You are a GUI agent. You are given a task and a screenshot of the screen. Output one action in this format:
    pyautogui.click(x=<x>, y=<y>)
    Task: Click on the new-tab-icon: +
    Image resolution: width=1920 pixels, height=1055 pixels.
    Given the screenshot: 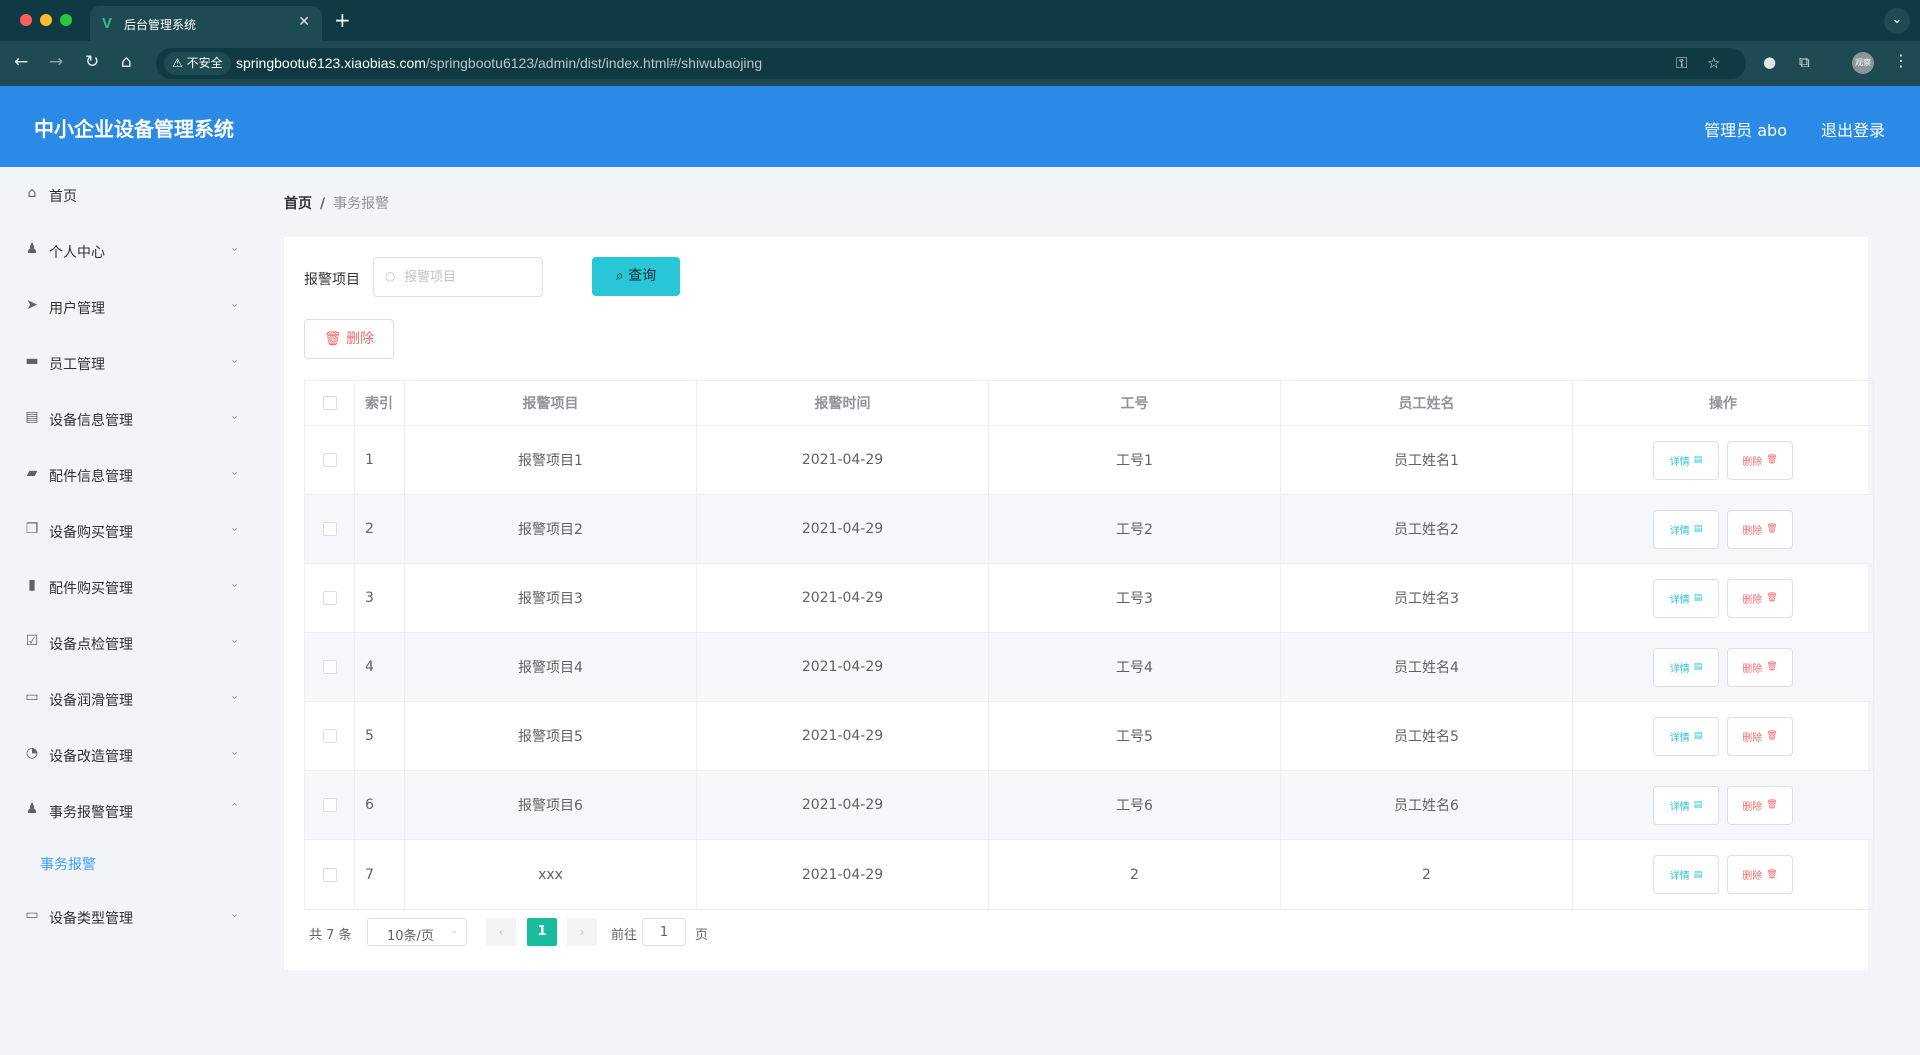 What is the action you would take?
    pyautogui.click(x=342, y=20)
    